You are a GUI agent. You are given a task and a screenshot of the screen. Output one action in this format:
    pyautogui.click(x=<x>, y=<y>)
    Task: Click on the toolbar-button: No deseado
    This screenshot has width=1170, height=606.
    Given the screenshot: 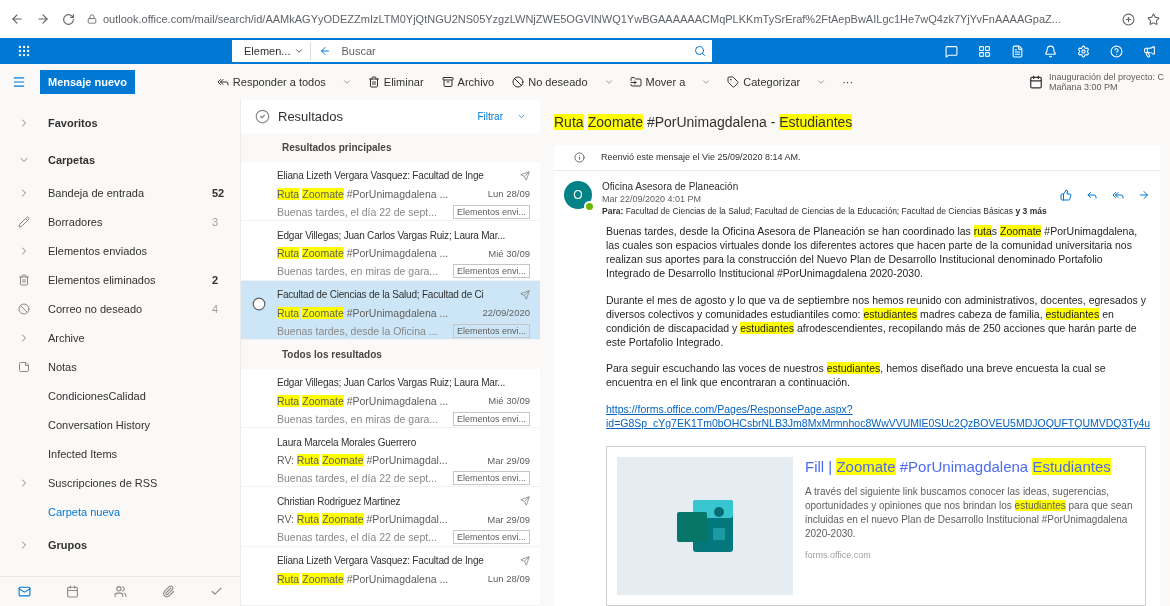 What is the action you would take?
    pyautogui.click(x=550, y=82)
    